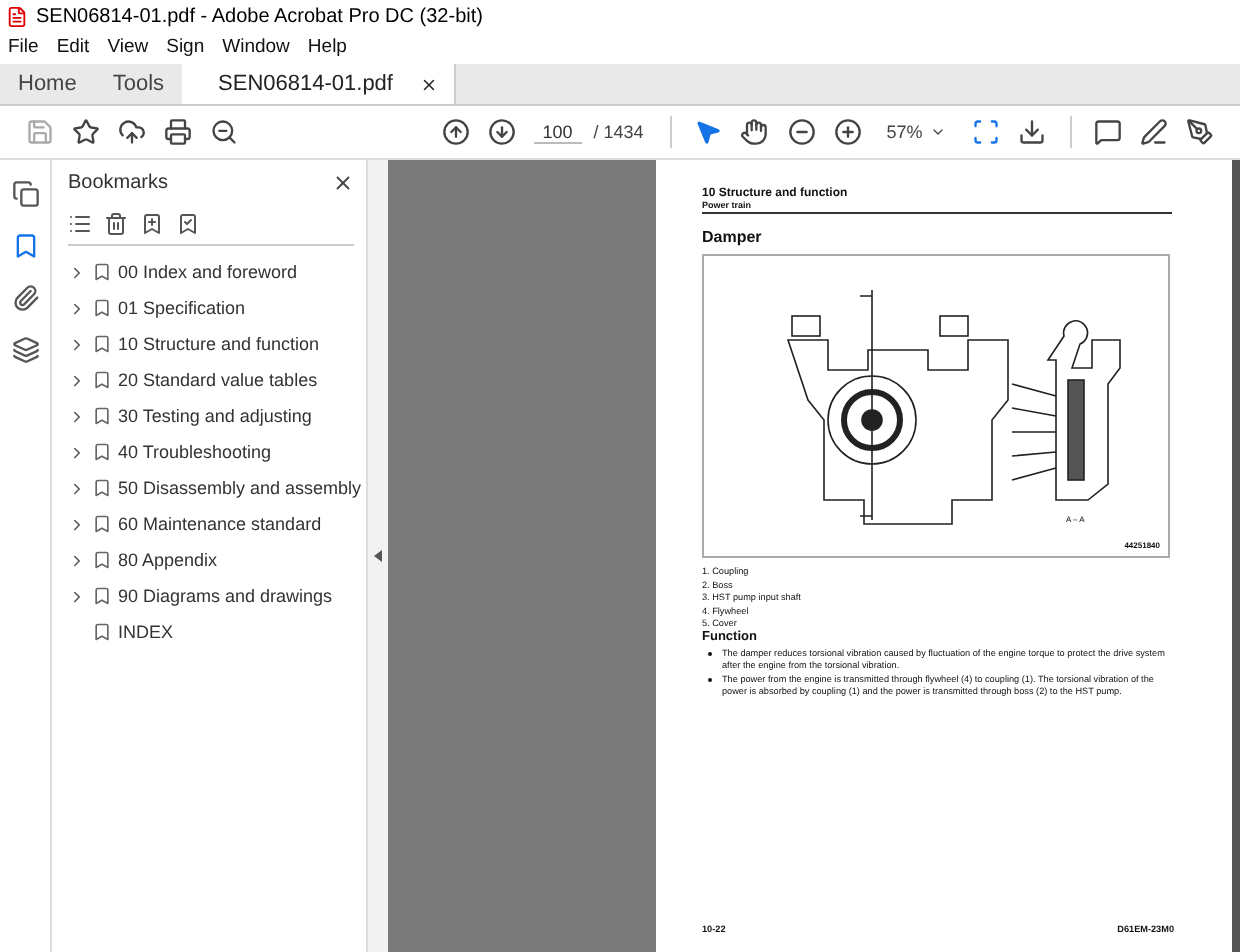 The image size is (1240, 952). What do you see at coordinates (916, 132) in the screenshot?
I see `zoom-dropdown: 57%` at bounding box center [916, 132].